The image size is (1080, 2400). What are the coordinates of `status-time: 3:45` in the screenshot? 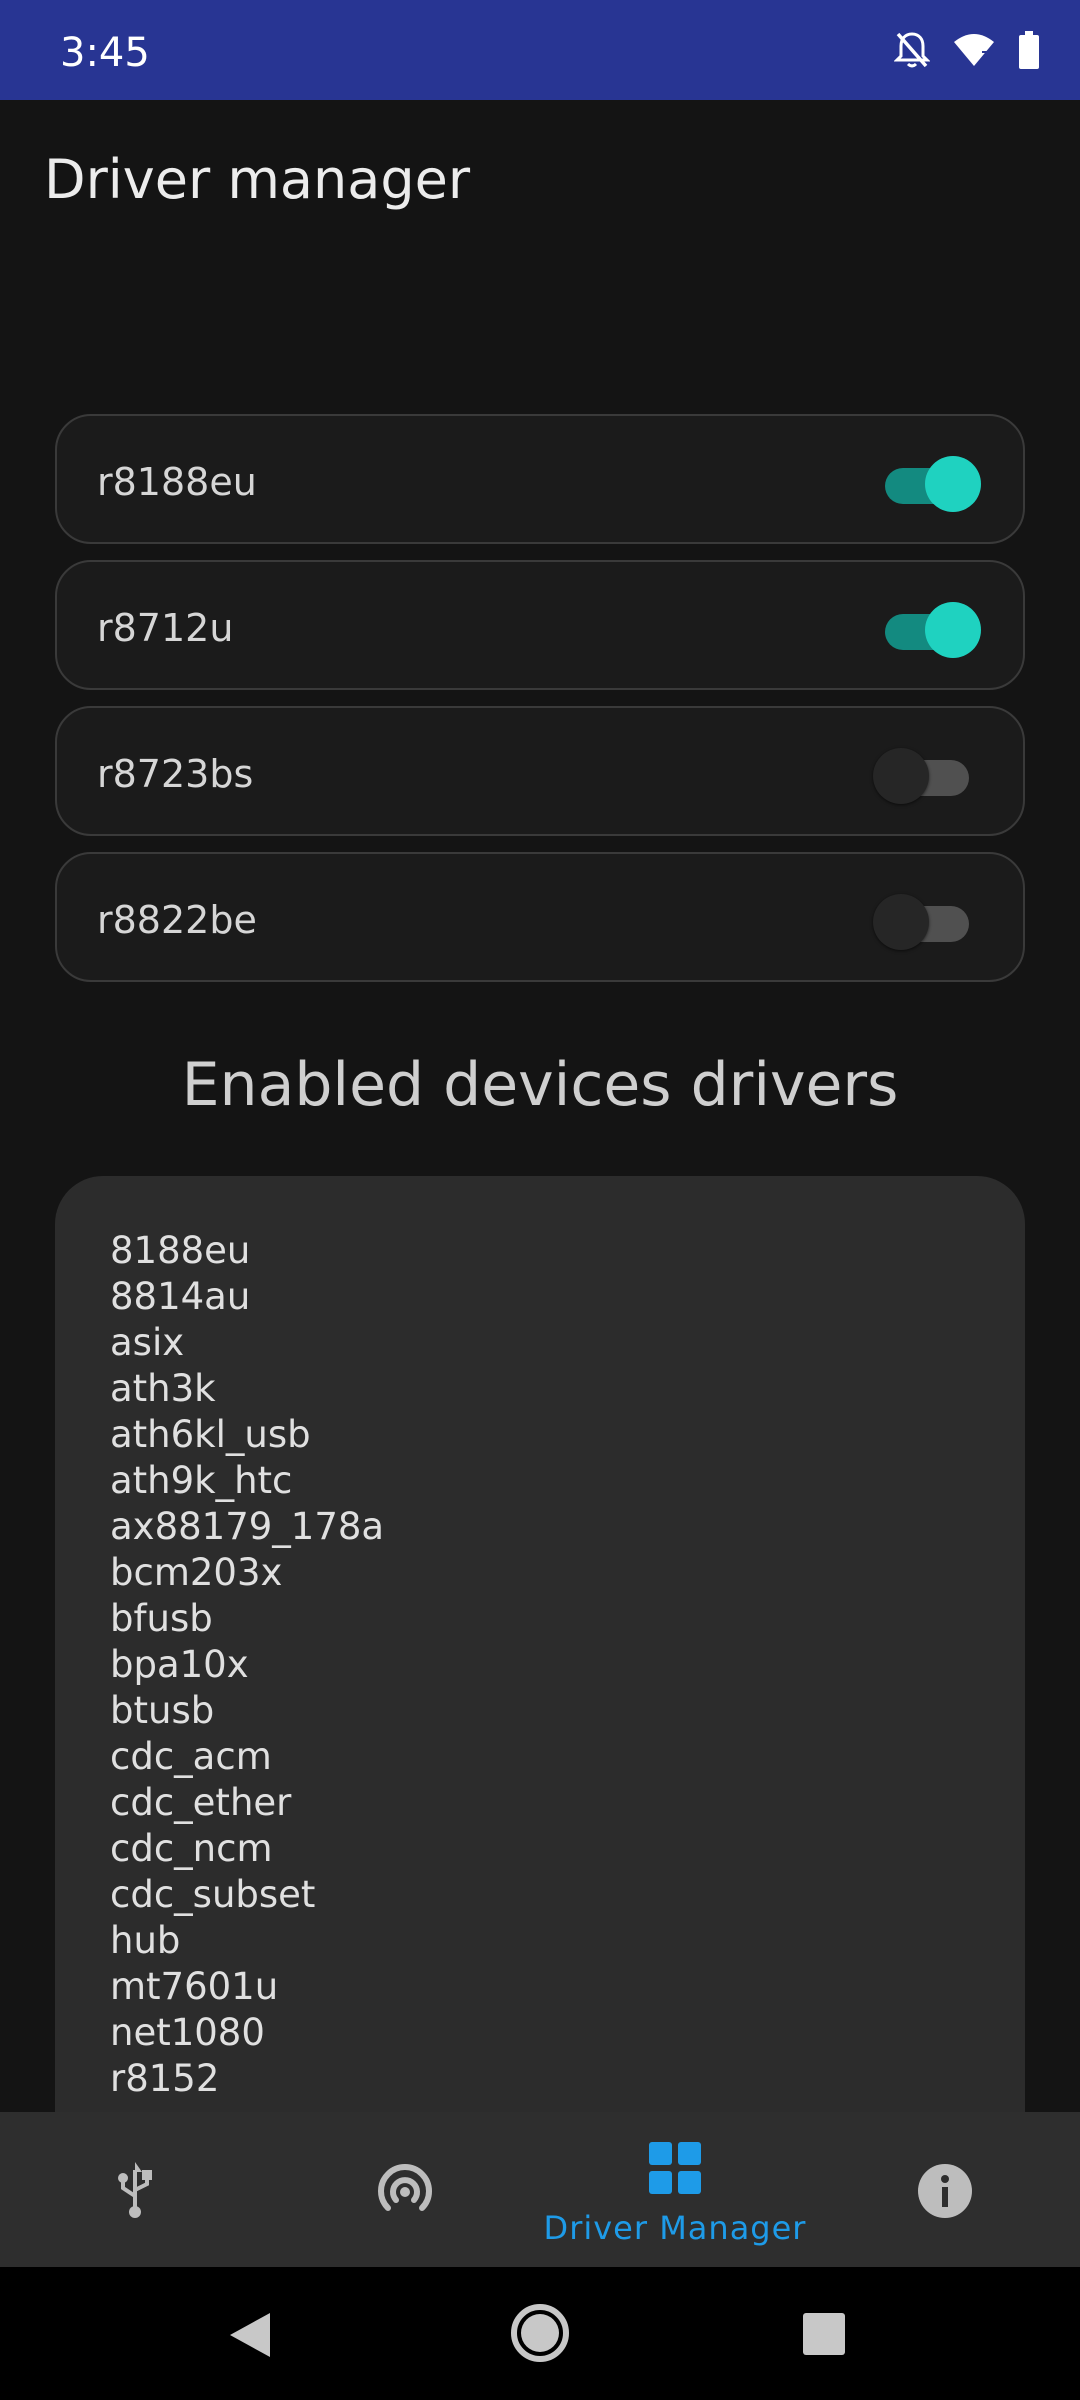 It's located at (105, 53).